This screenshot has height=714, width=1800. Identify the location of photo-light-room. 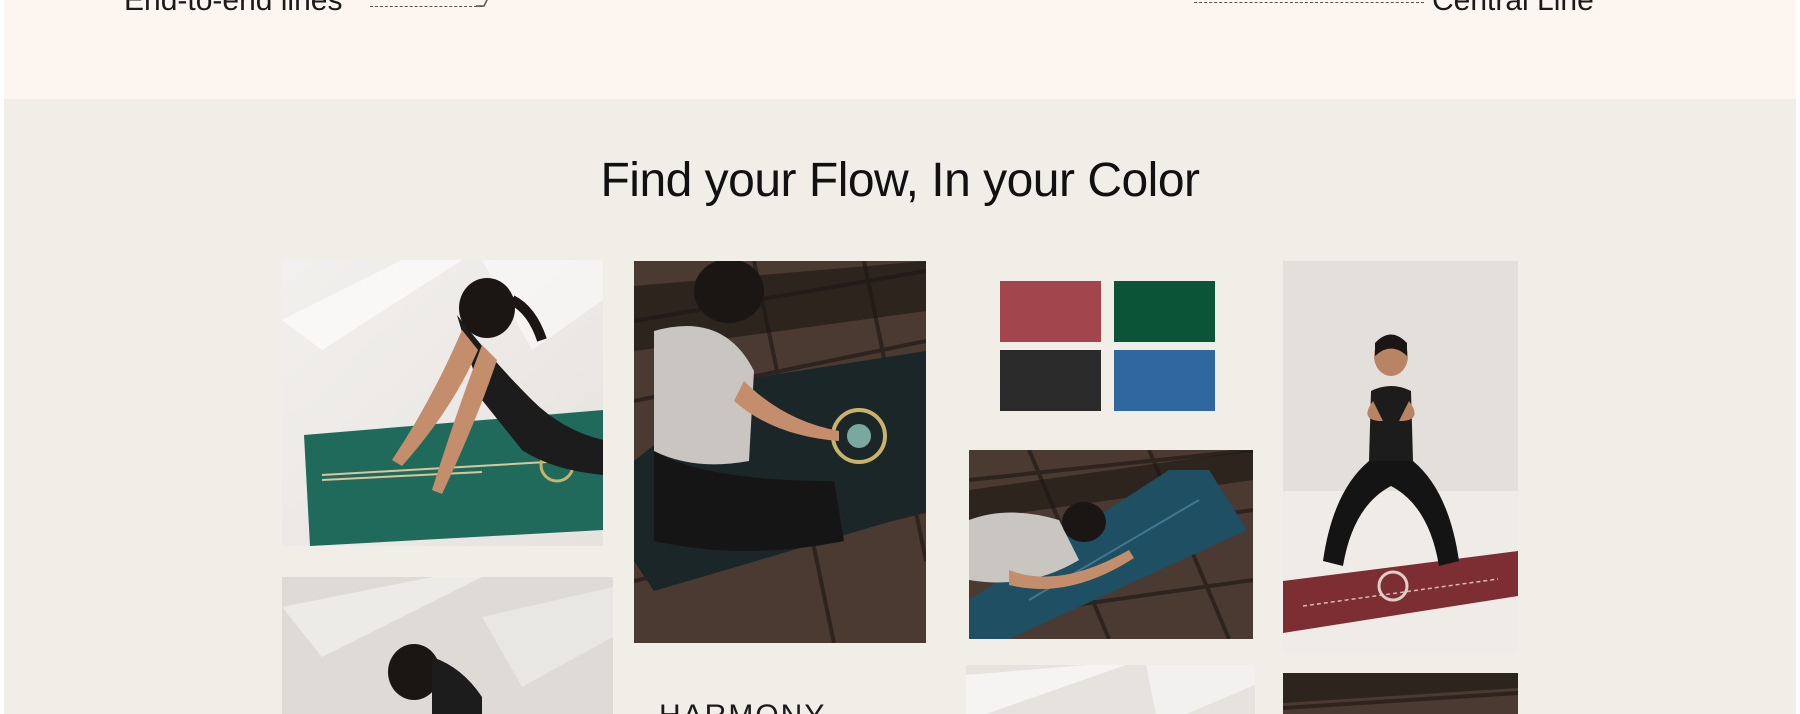
(1110, 689).